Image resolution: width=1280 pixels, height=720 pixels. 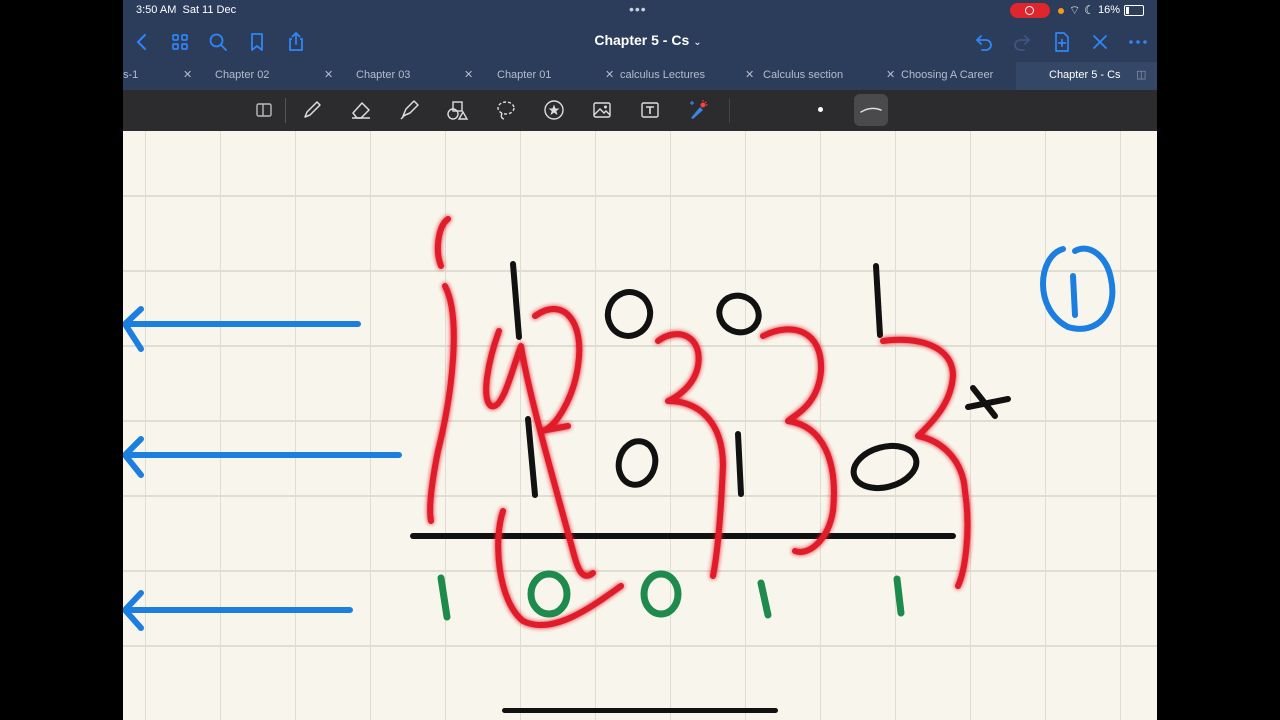 What do you see at coordinates (1134, 10) in the screenshot?
I see `battery-icon` at bounding box center [1134, 10].